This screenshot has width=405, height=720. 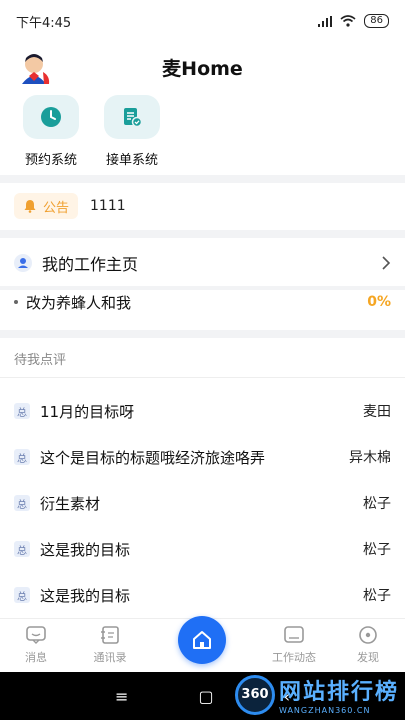 I want to click on user-icon, so click(x=23, y=263).